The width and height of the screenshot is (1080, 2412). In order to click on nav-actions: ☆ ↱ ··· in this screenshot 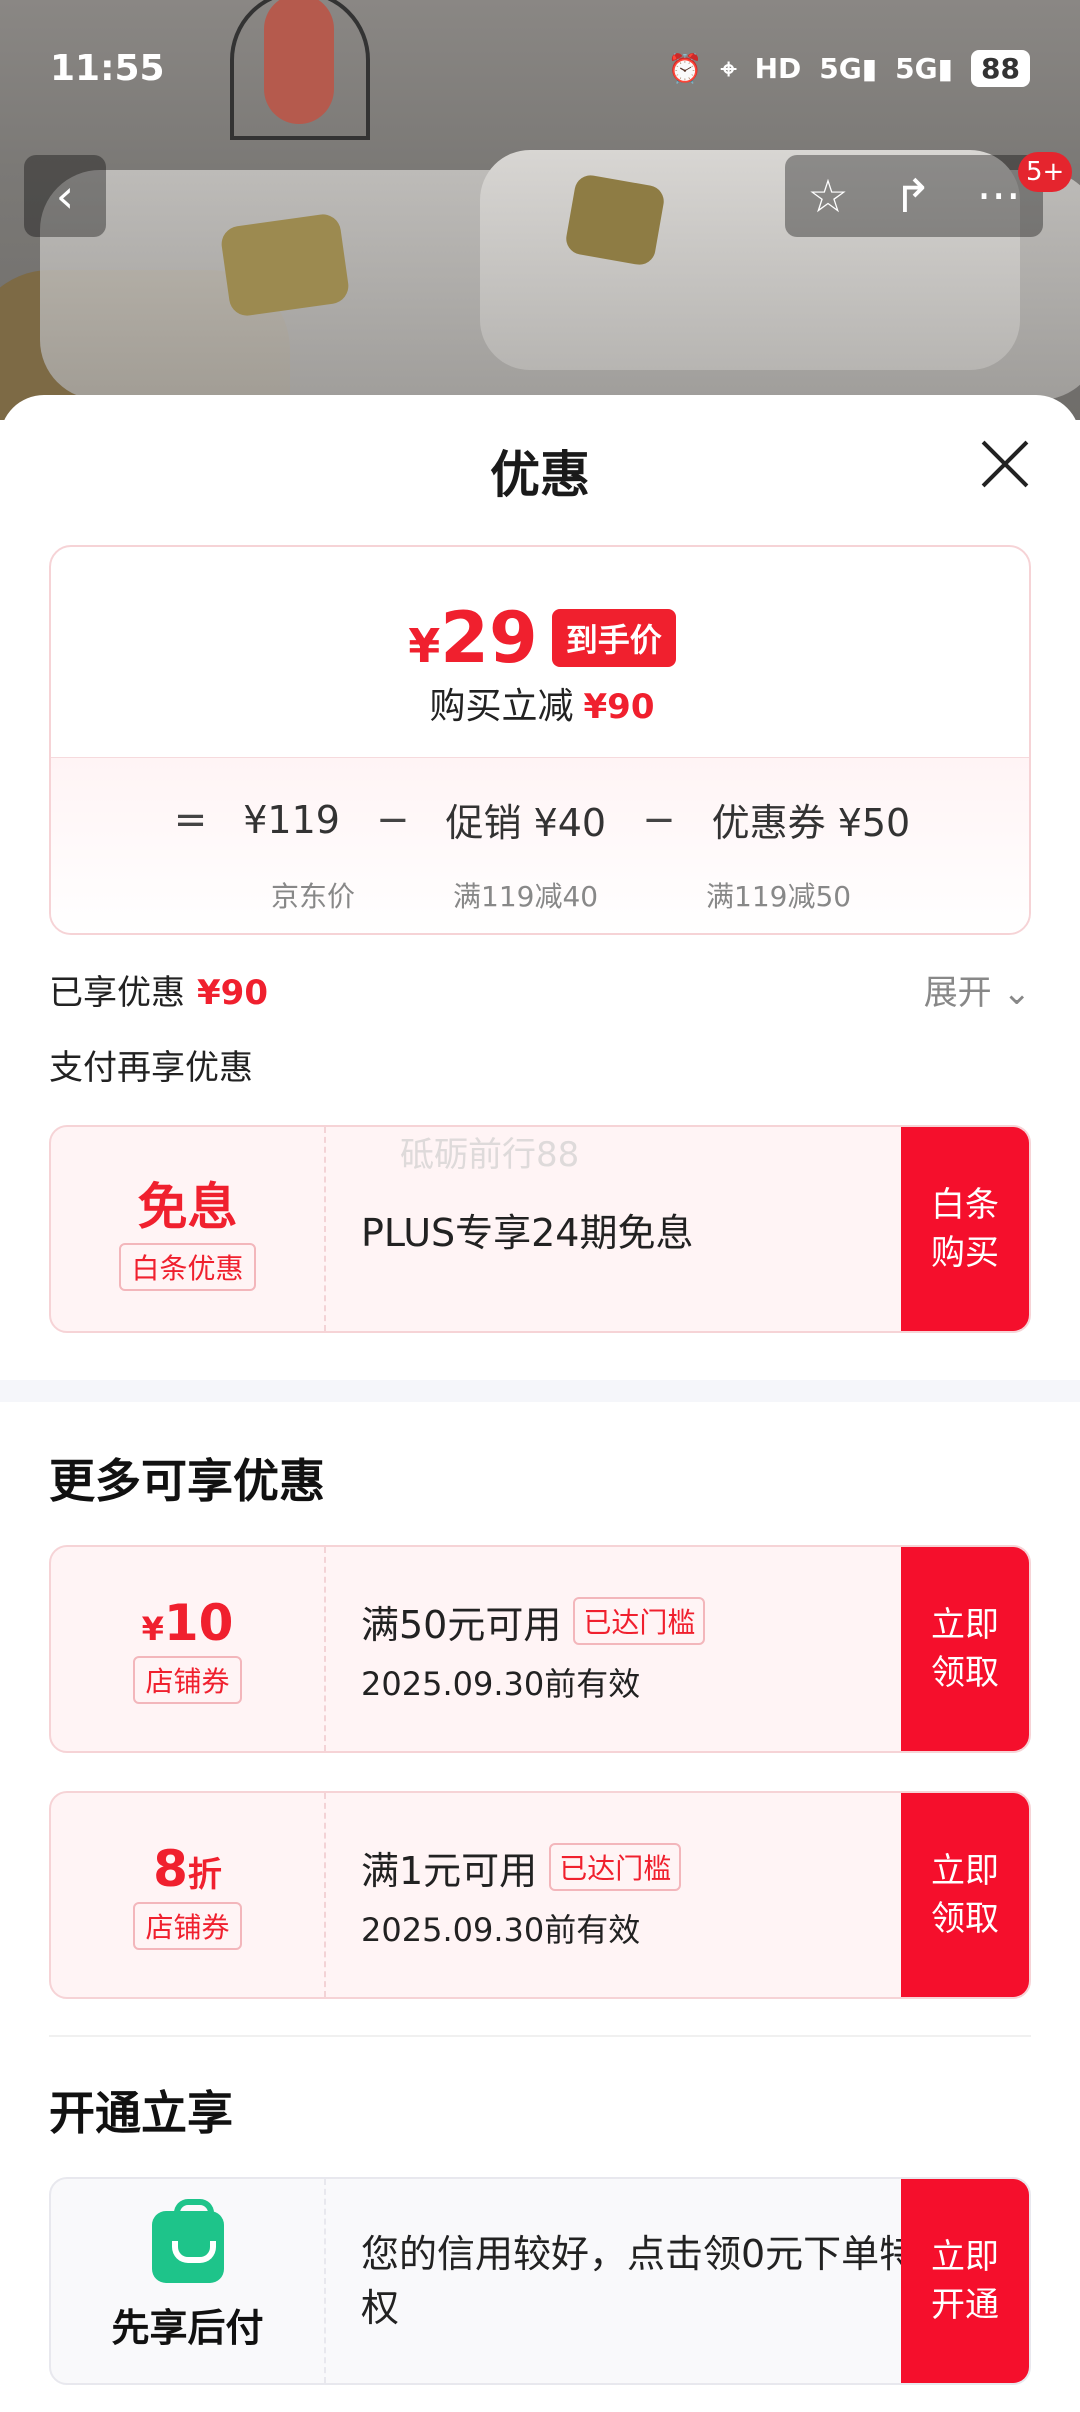, I will do `click(914, 196)`.